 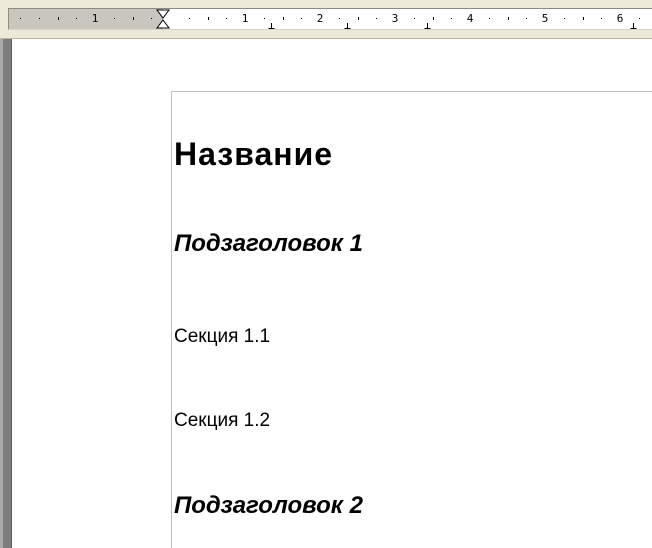 I want to click on ruler-ticks, so click(x=330, y=18).